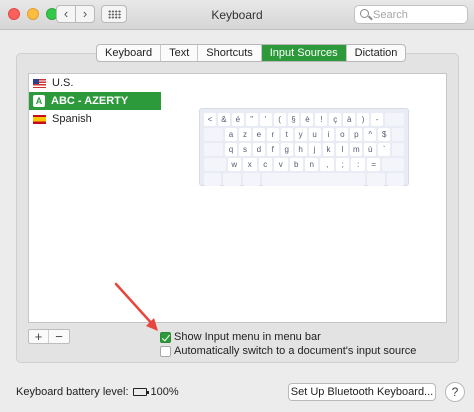 Image resolution: width=474 pixels, height=412 pixels. What do you see at coordinates (230, 53) in the screenshot?
I see `tab-shortcuts: Shortcuts` at bounding box center [230, 53].